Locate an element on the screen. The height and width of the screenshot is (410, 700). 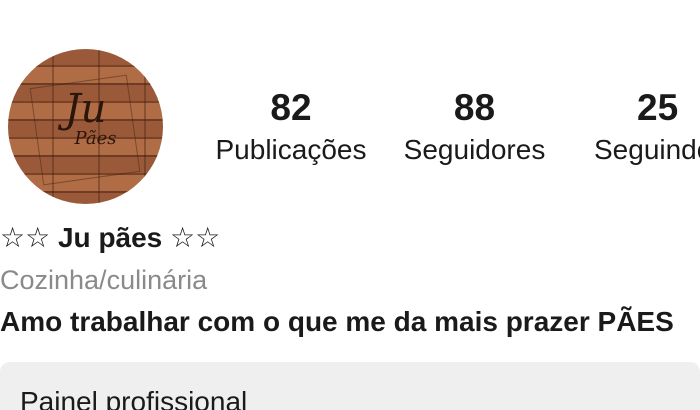
followers-stat: 88 Seguidores is located at coordinates (474, 128).